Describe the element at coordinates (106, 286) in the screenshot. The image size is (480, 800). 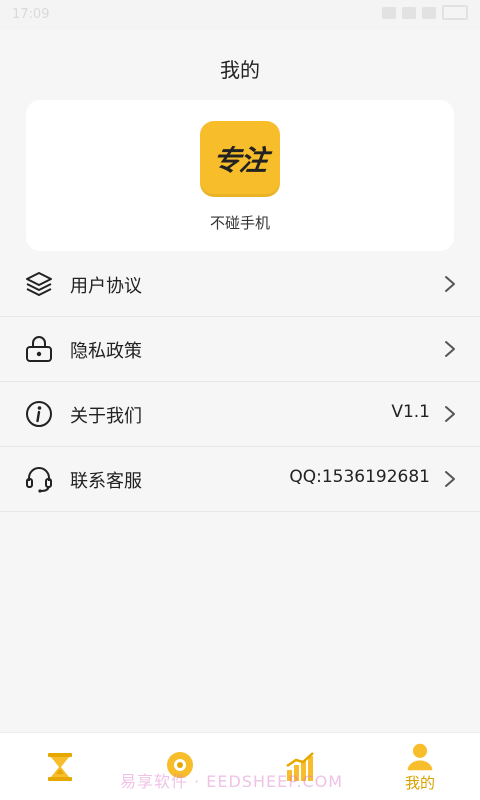
I see `menu-item-label: 用户协议` at that location.